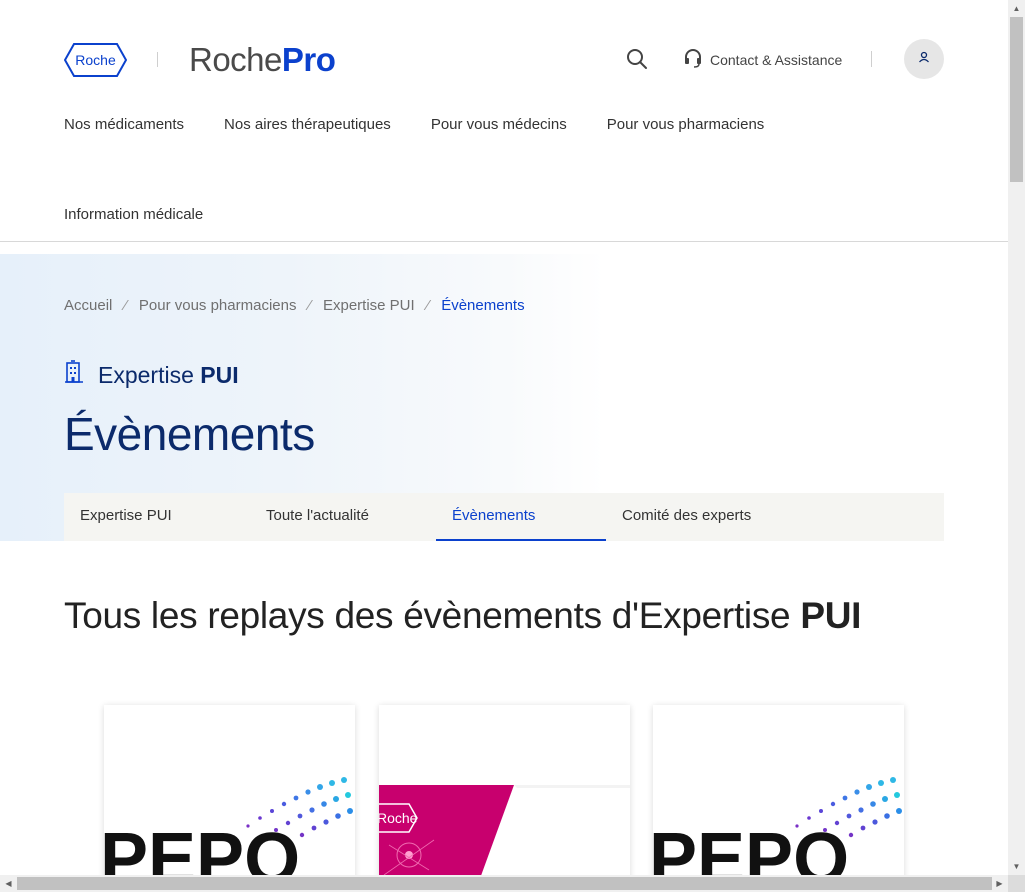 The image size is (1025, 892). I want to click on event-card-1: PEPO, so click(229, 790).